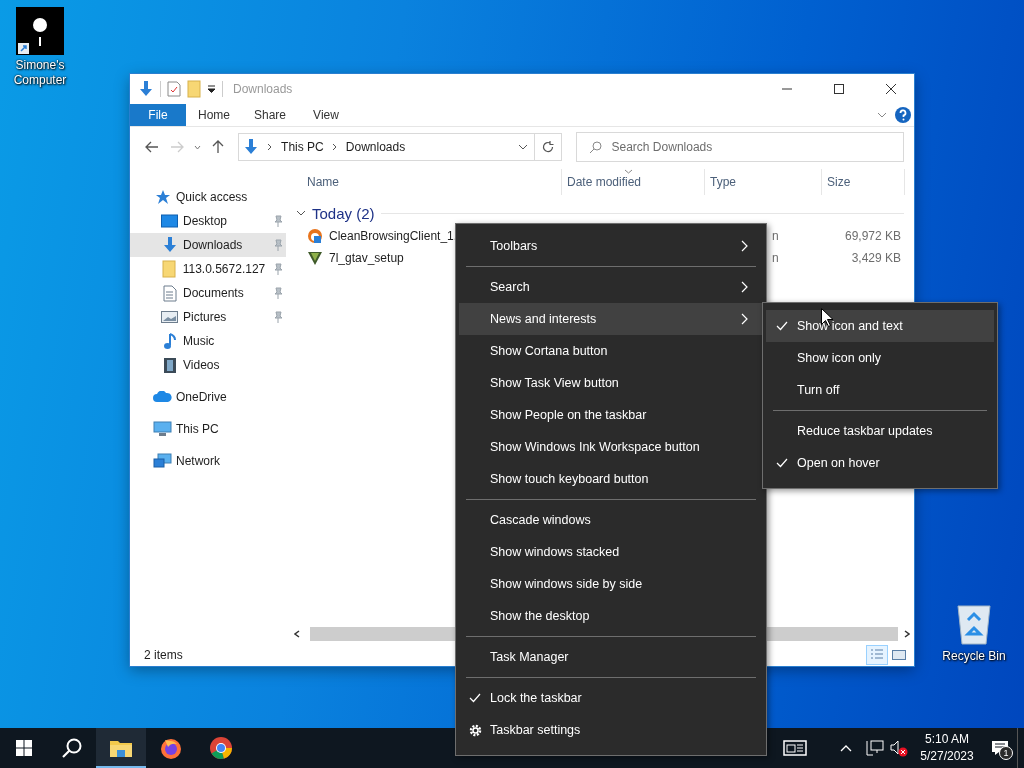 The image size is (1024, 768). I want to click on menu-item: Show Cortana button, so click(611, 351).